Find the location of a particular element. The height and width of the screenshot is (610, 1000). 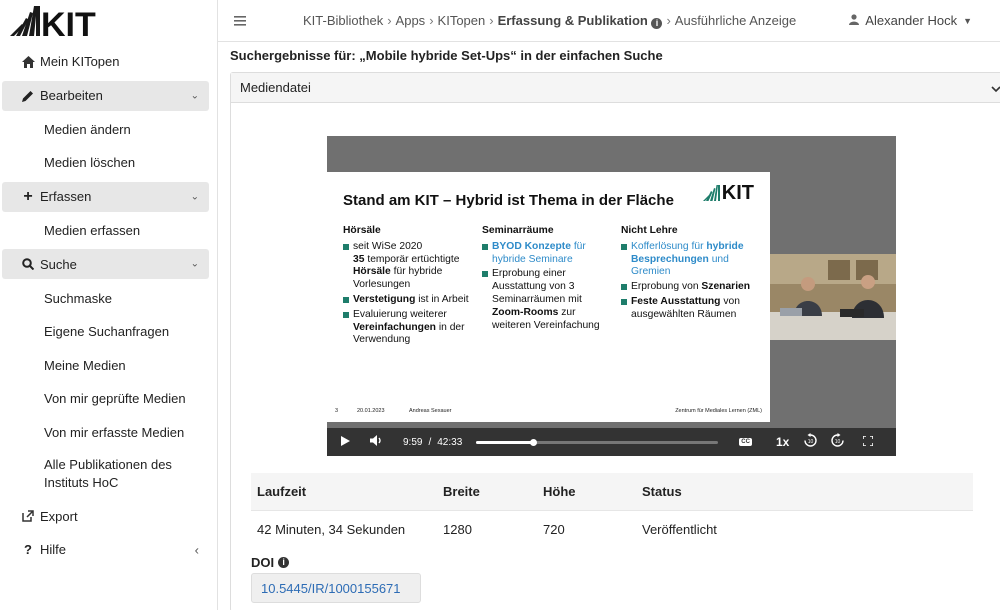

progress-bar is located at coordinates (597, 442).